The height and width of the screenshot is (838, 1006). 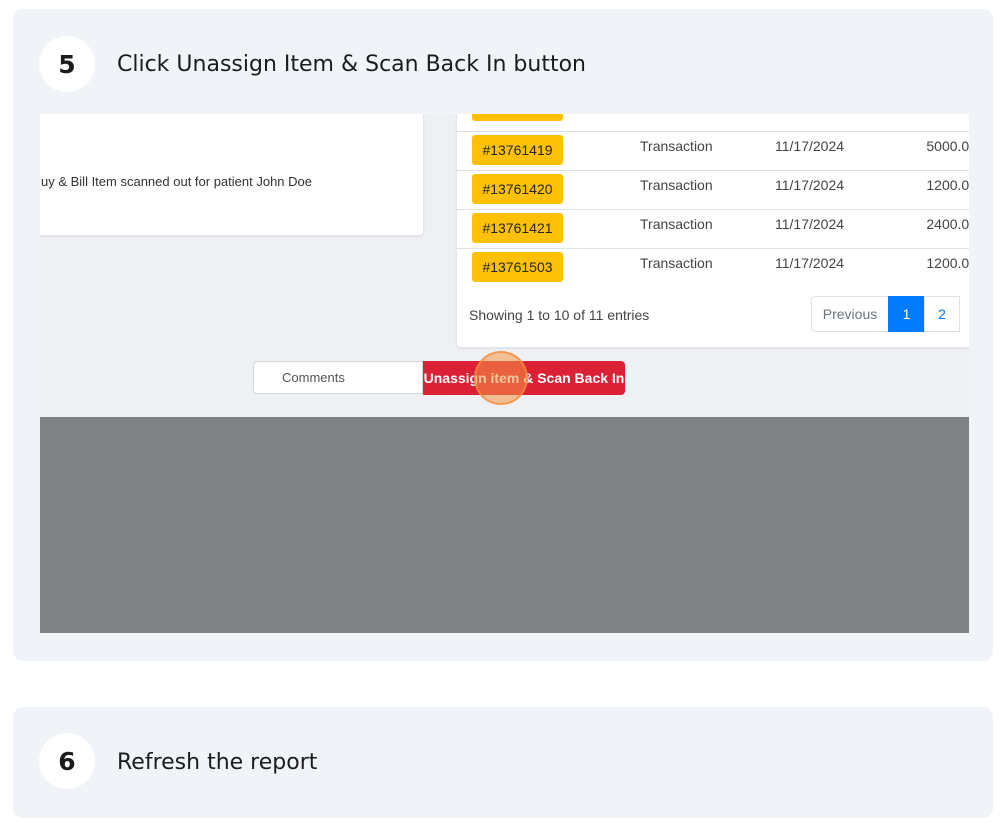 What do you see at coordinates (517, 267) in the screenshot?
I see `id-badge: #13761503` at bounding box center [517, 267].